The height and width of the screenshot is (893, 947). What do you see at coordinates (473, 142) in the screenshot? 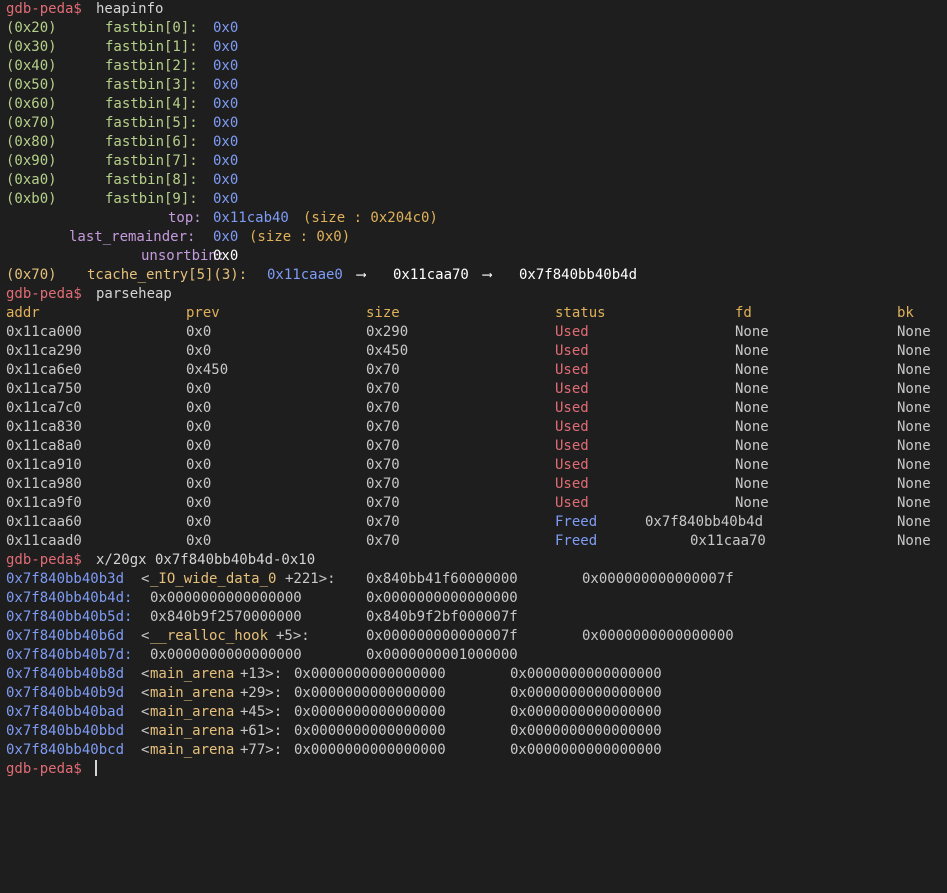
I see `fastbin-line: (0x80) fastbin[6]: 0x0` at bounding box center [473, 142].